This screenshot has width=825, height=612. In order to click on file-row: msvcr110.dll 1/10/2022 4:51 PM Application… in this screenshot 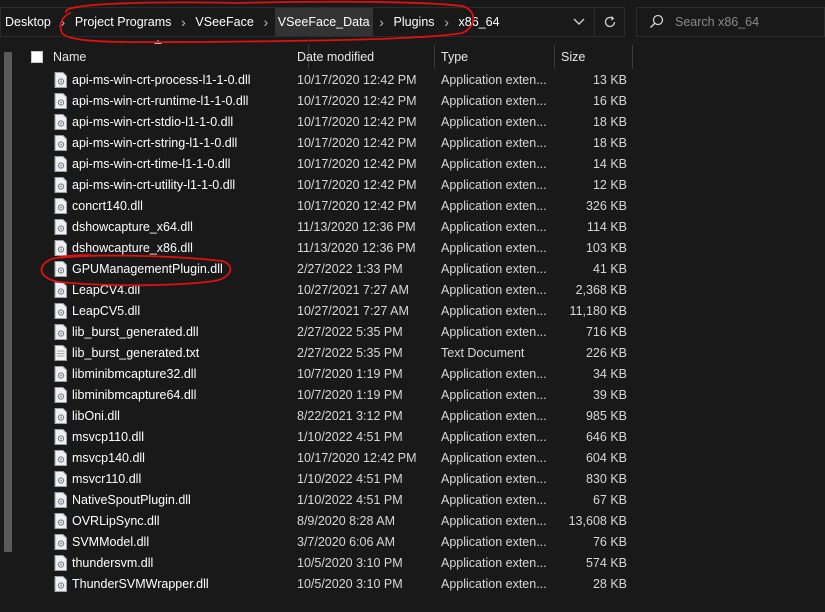, I will do `click(430, 479)`.